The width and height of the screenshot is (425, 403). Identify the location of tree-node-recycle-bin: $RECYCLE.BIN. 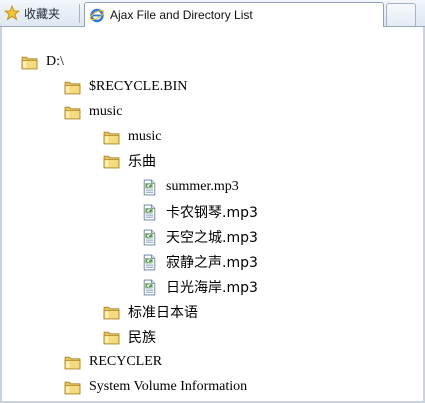
(125, 87).